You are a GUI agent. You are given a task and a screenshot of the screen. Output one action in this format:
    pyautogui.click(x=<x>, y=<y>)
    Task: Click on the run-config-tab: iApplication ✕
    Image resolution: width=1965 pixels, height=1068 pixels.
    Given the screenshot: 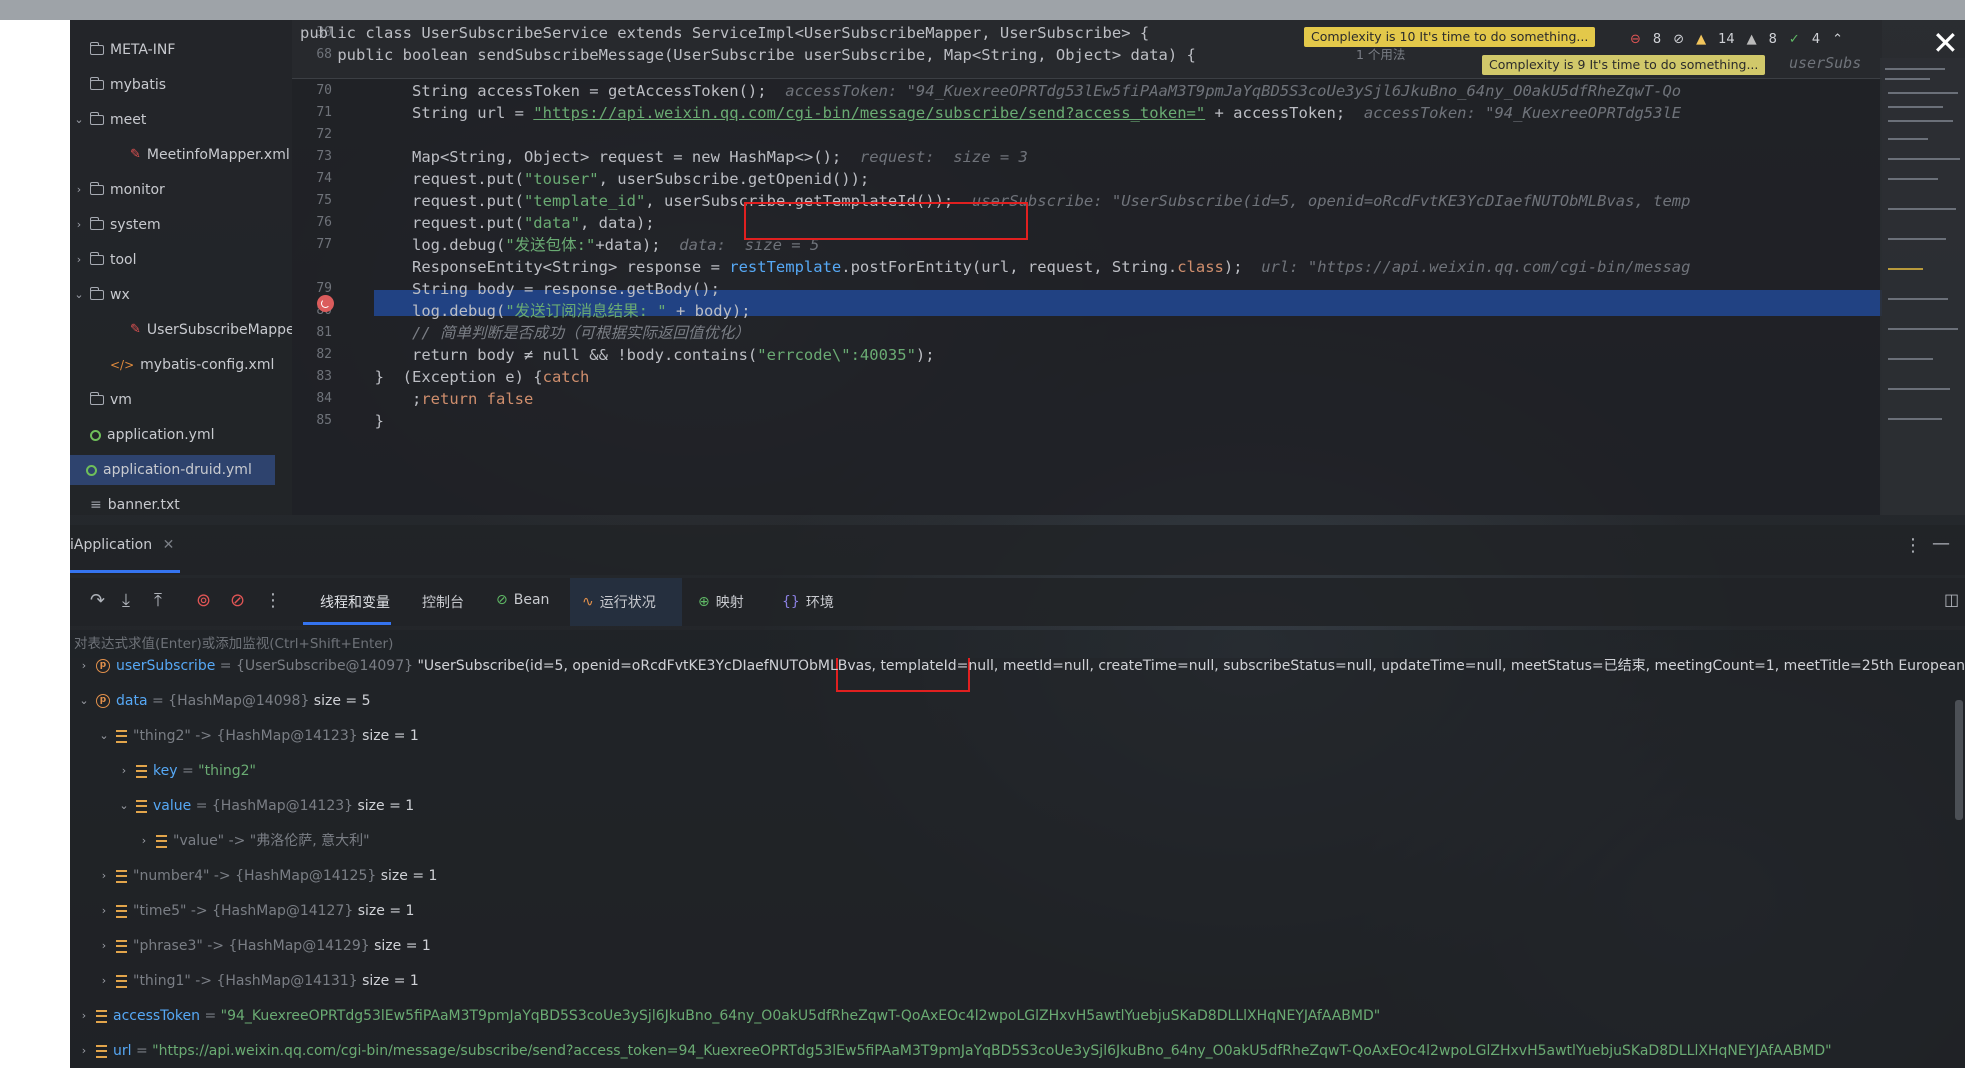 What is the action you would take?
    pyautogui.click(x=122, y=545)
    